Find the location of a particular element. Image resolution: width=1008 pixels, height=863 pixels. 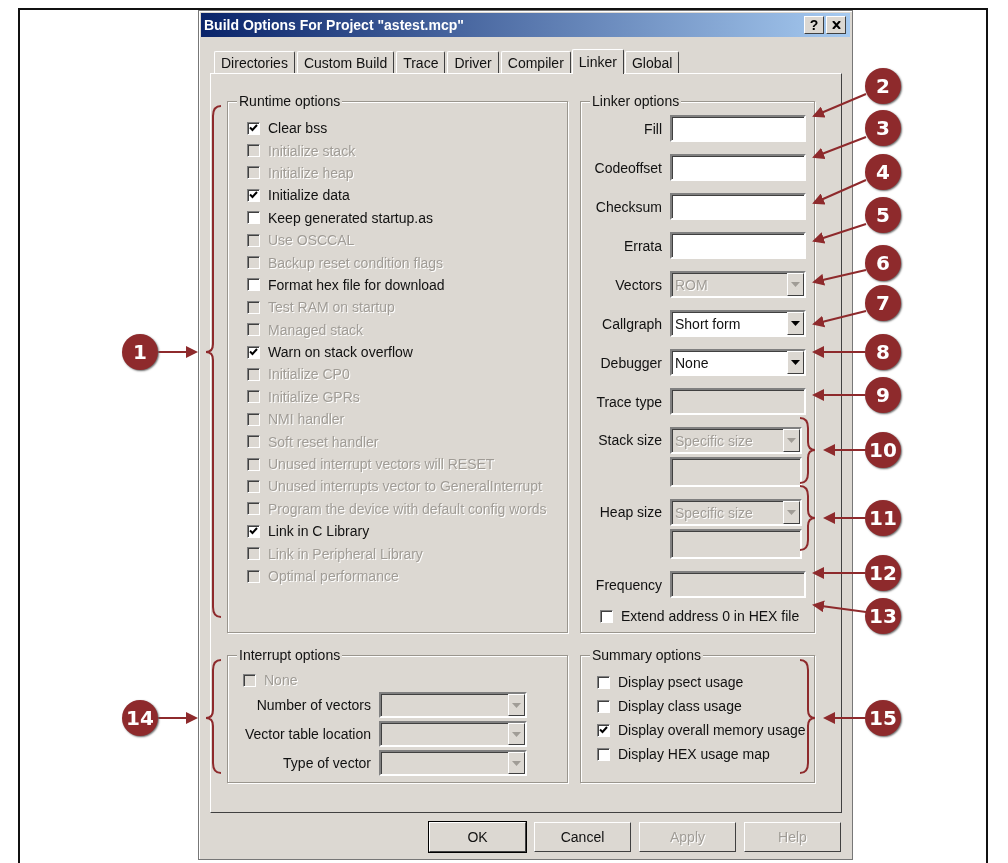

checkbox-label: Warn on stack overflow is located at coordinates (340, 352).